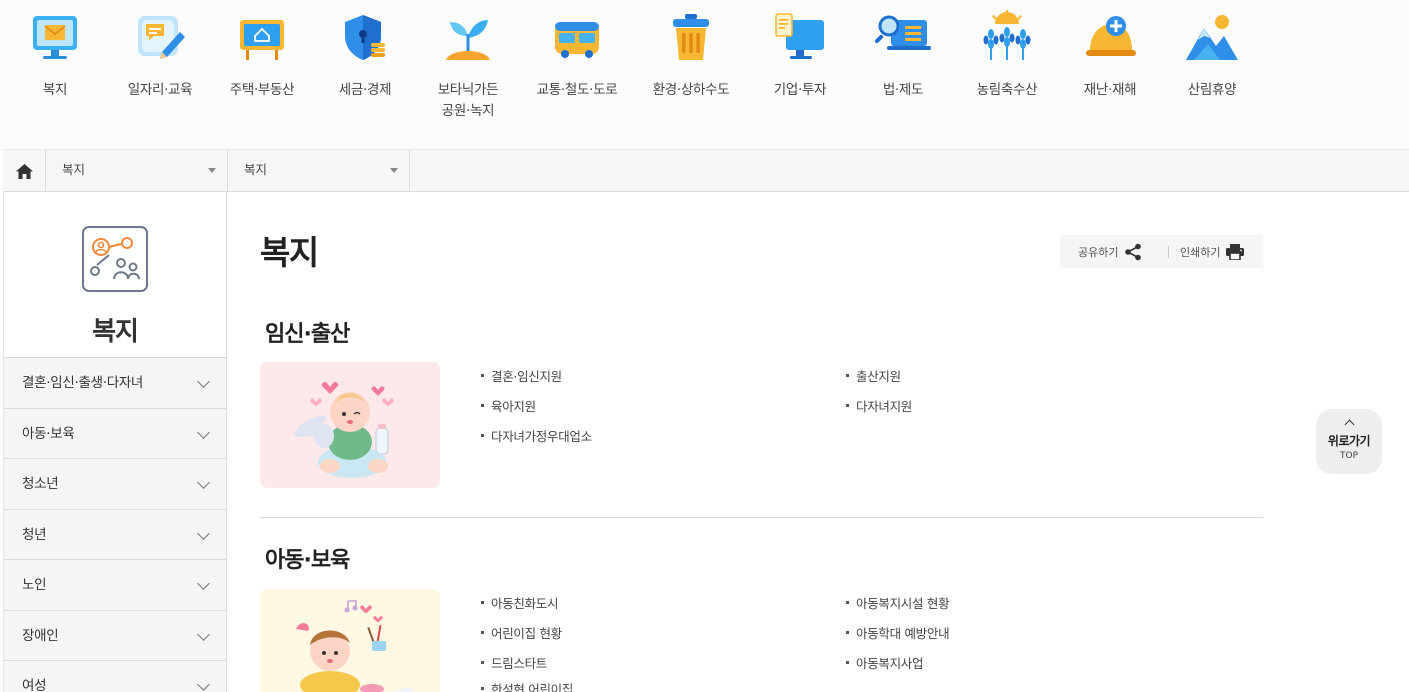 The width and height of the screenshot is (1409, 692). Describe the element at coordinates (34, 585) in the screenshot. I see `sidebar-item-label: 노인` at that location.